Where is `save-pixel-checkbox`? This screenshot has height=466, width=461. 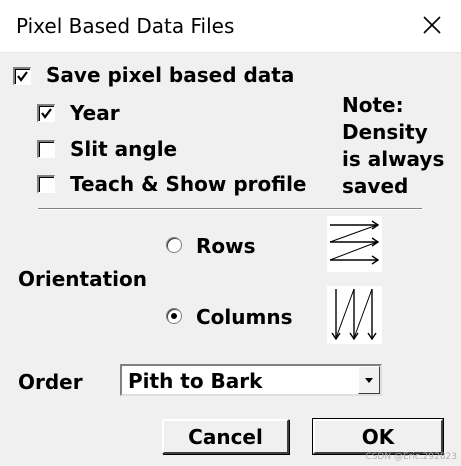
save-pixel-checkbox is located at coordinates (22, 76).